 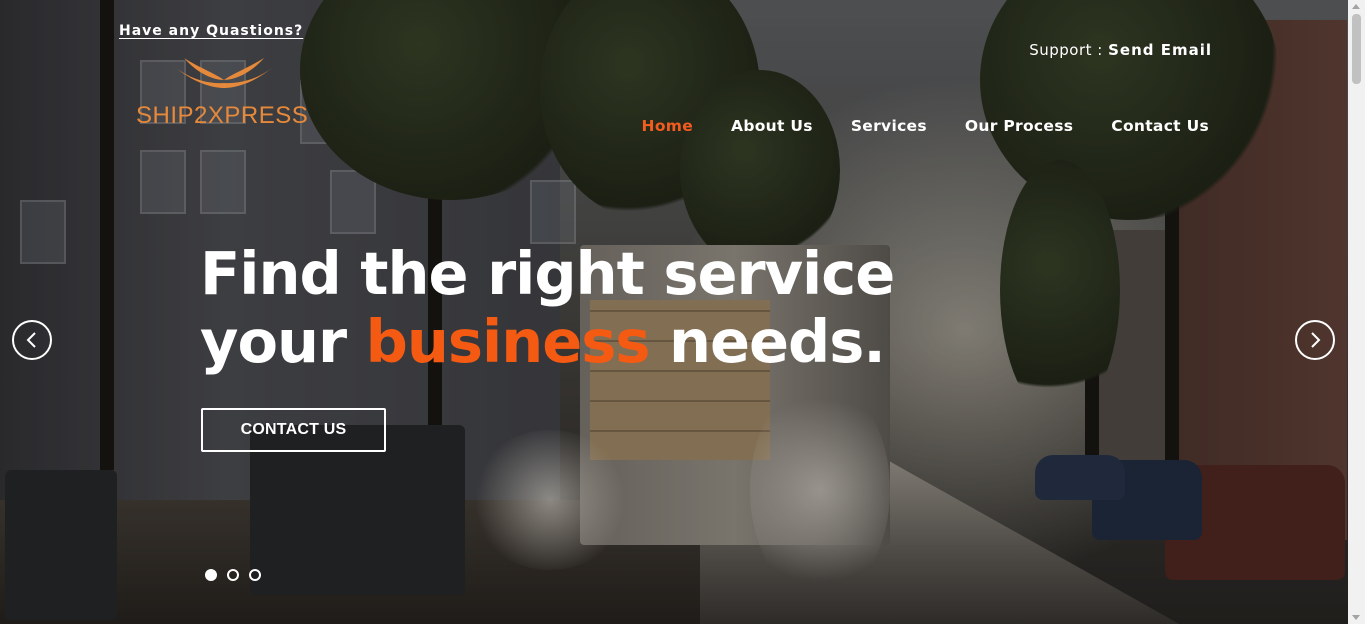 I want to click on scrollbar-thumb, so click(x=1356, y=49).